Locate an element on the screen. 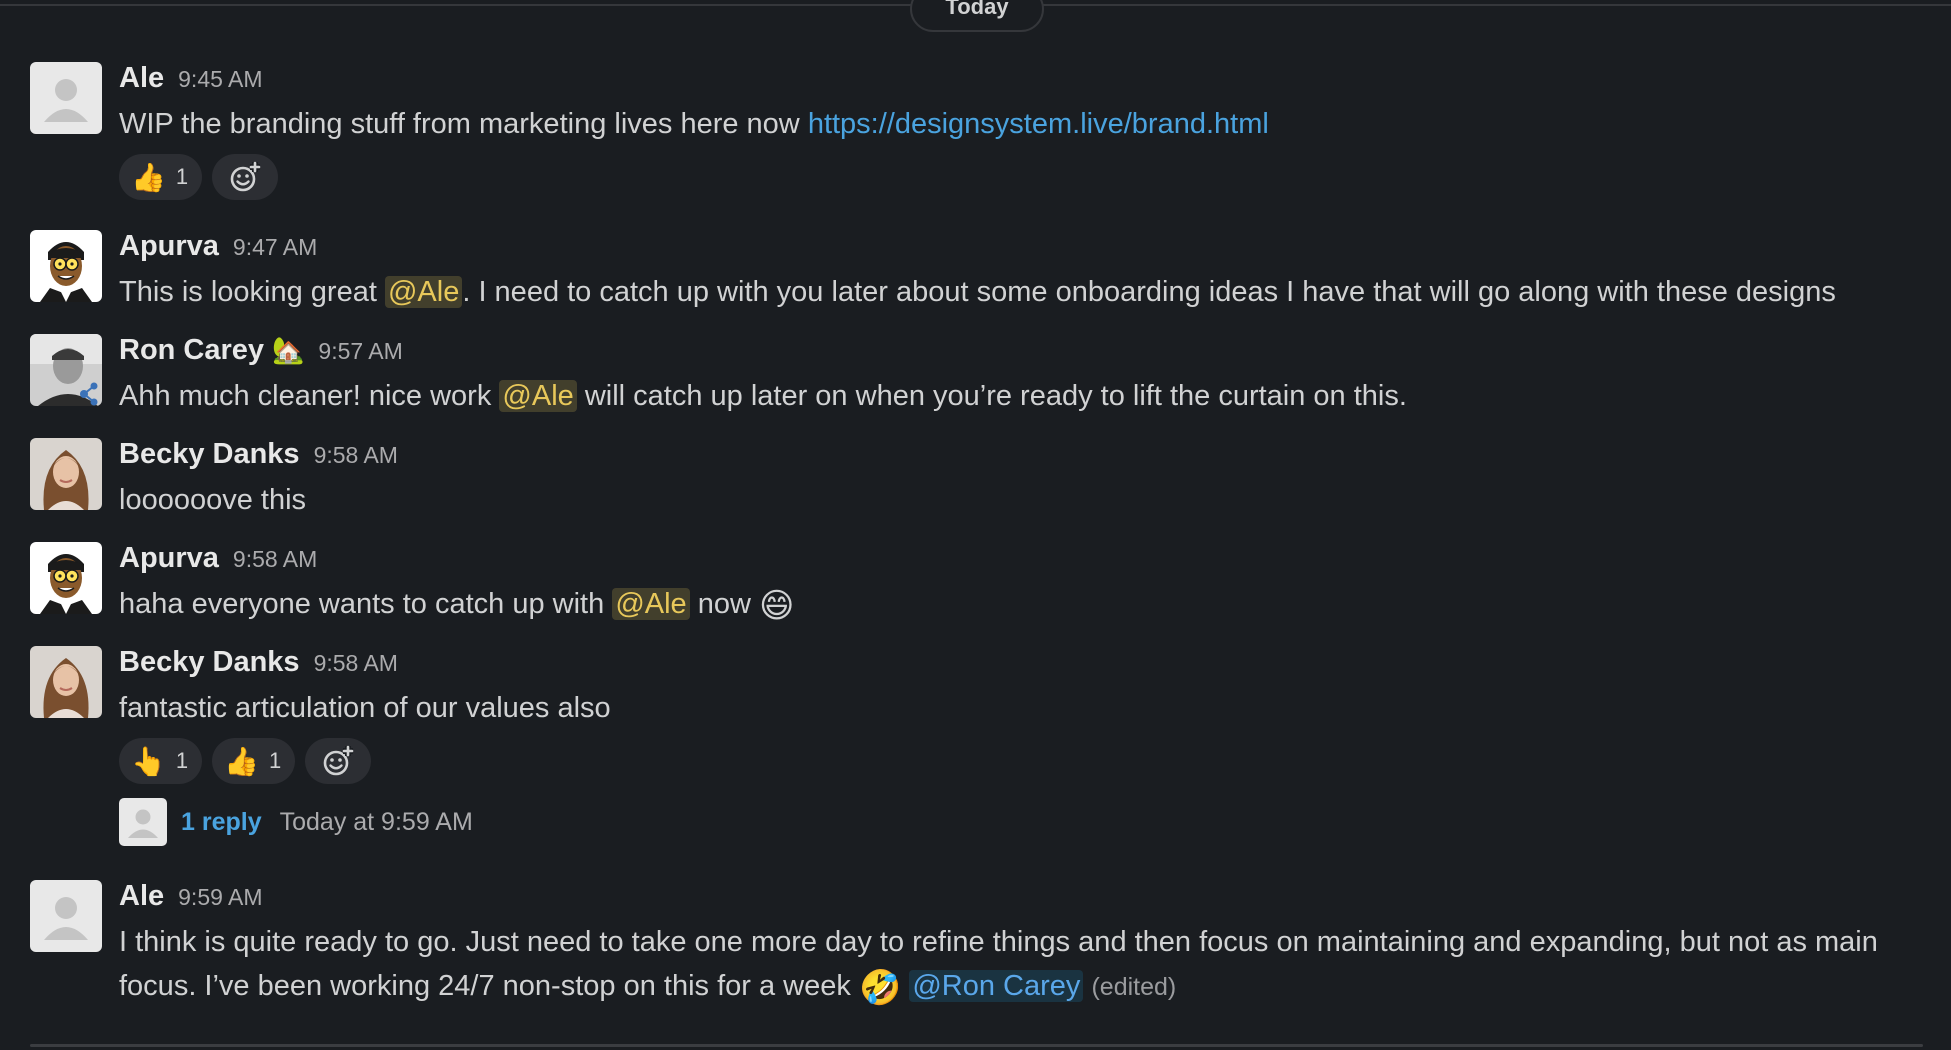 This screenshot has height=1050, width=1951. message-text-part: now is located at coordinates (724, 604).